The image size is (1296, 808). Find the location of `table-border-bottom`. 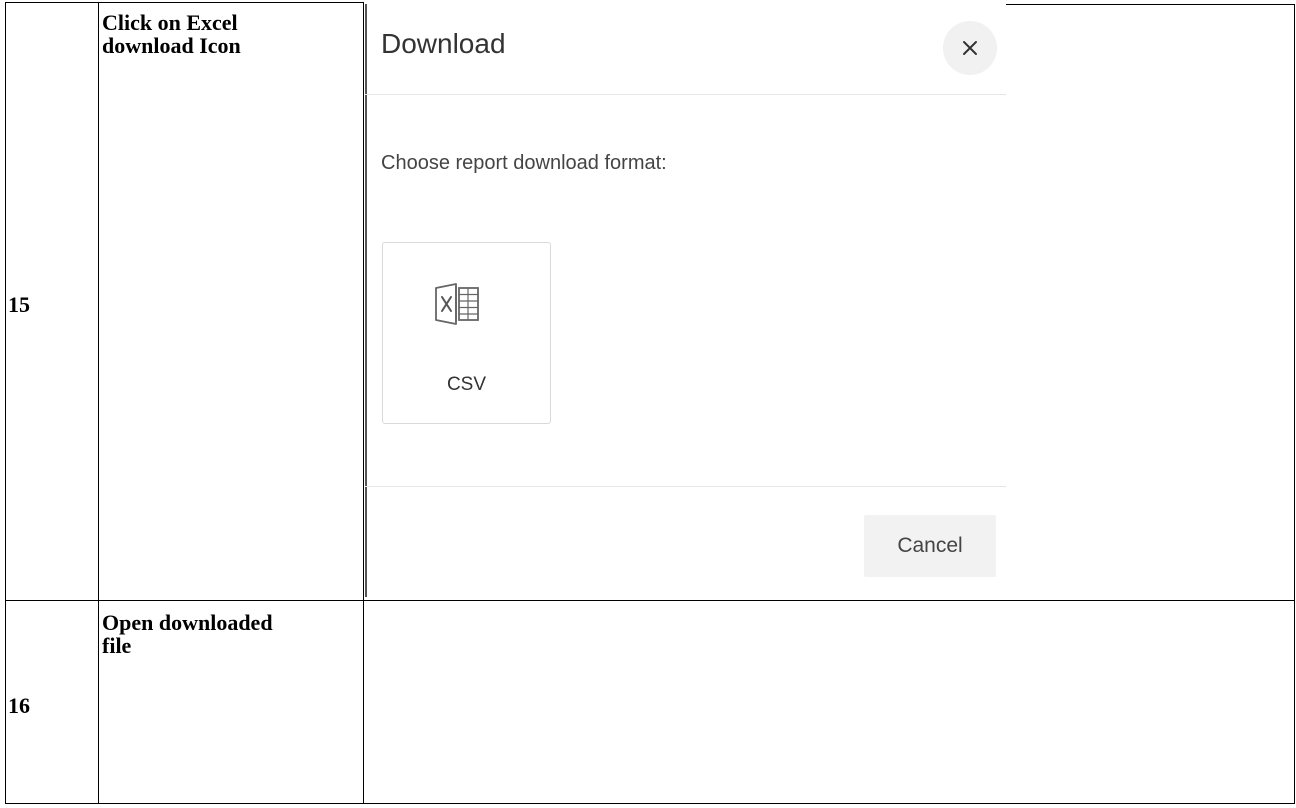

table-border-bottom is located at coordinates (650, 803).